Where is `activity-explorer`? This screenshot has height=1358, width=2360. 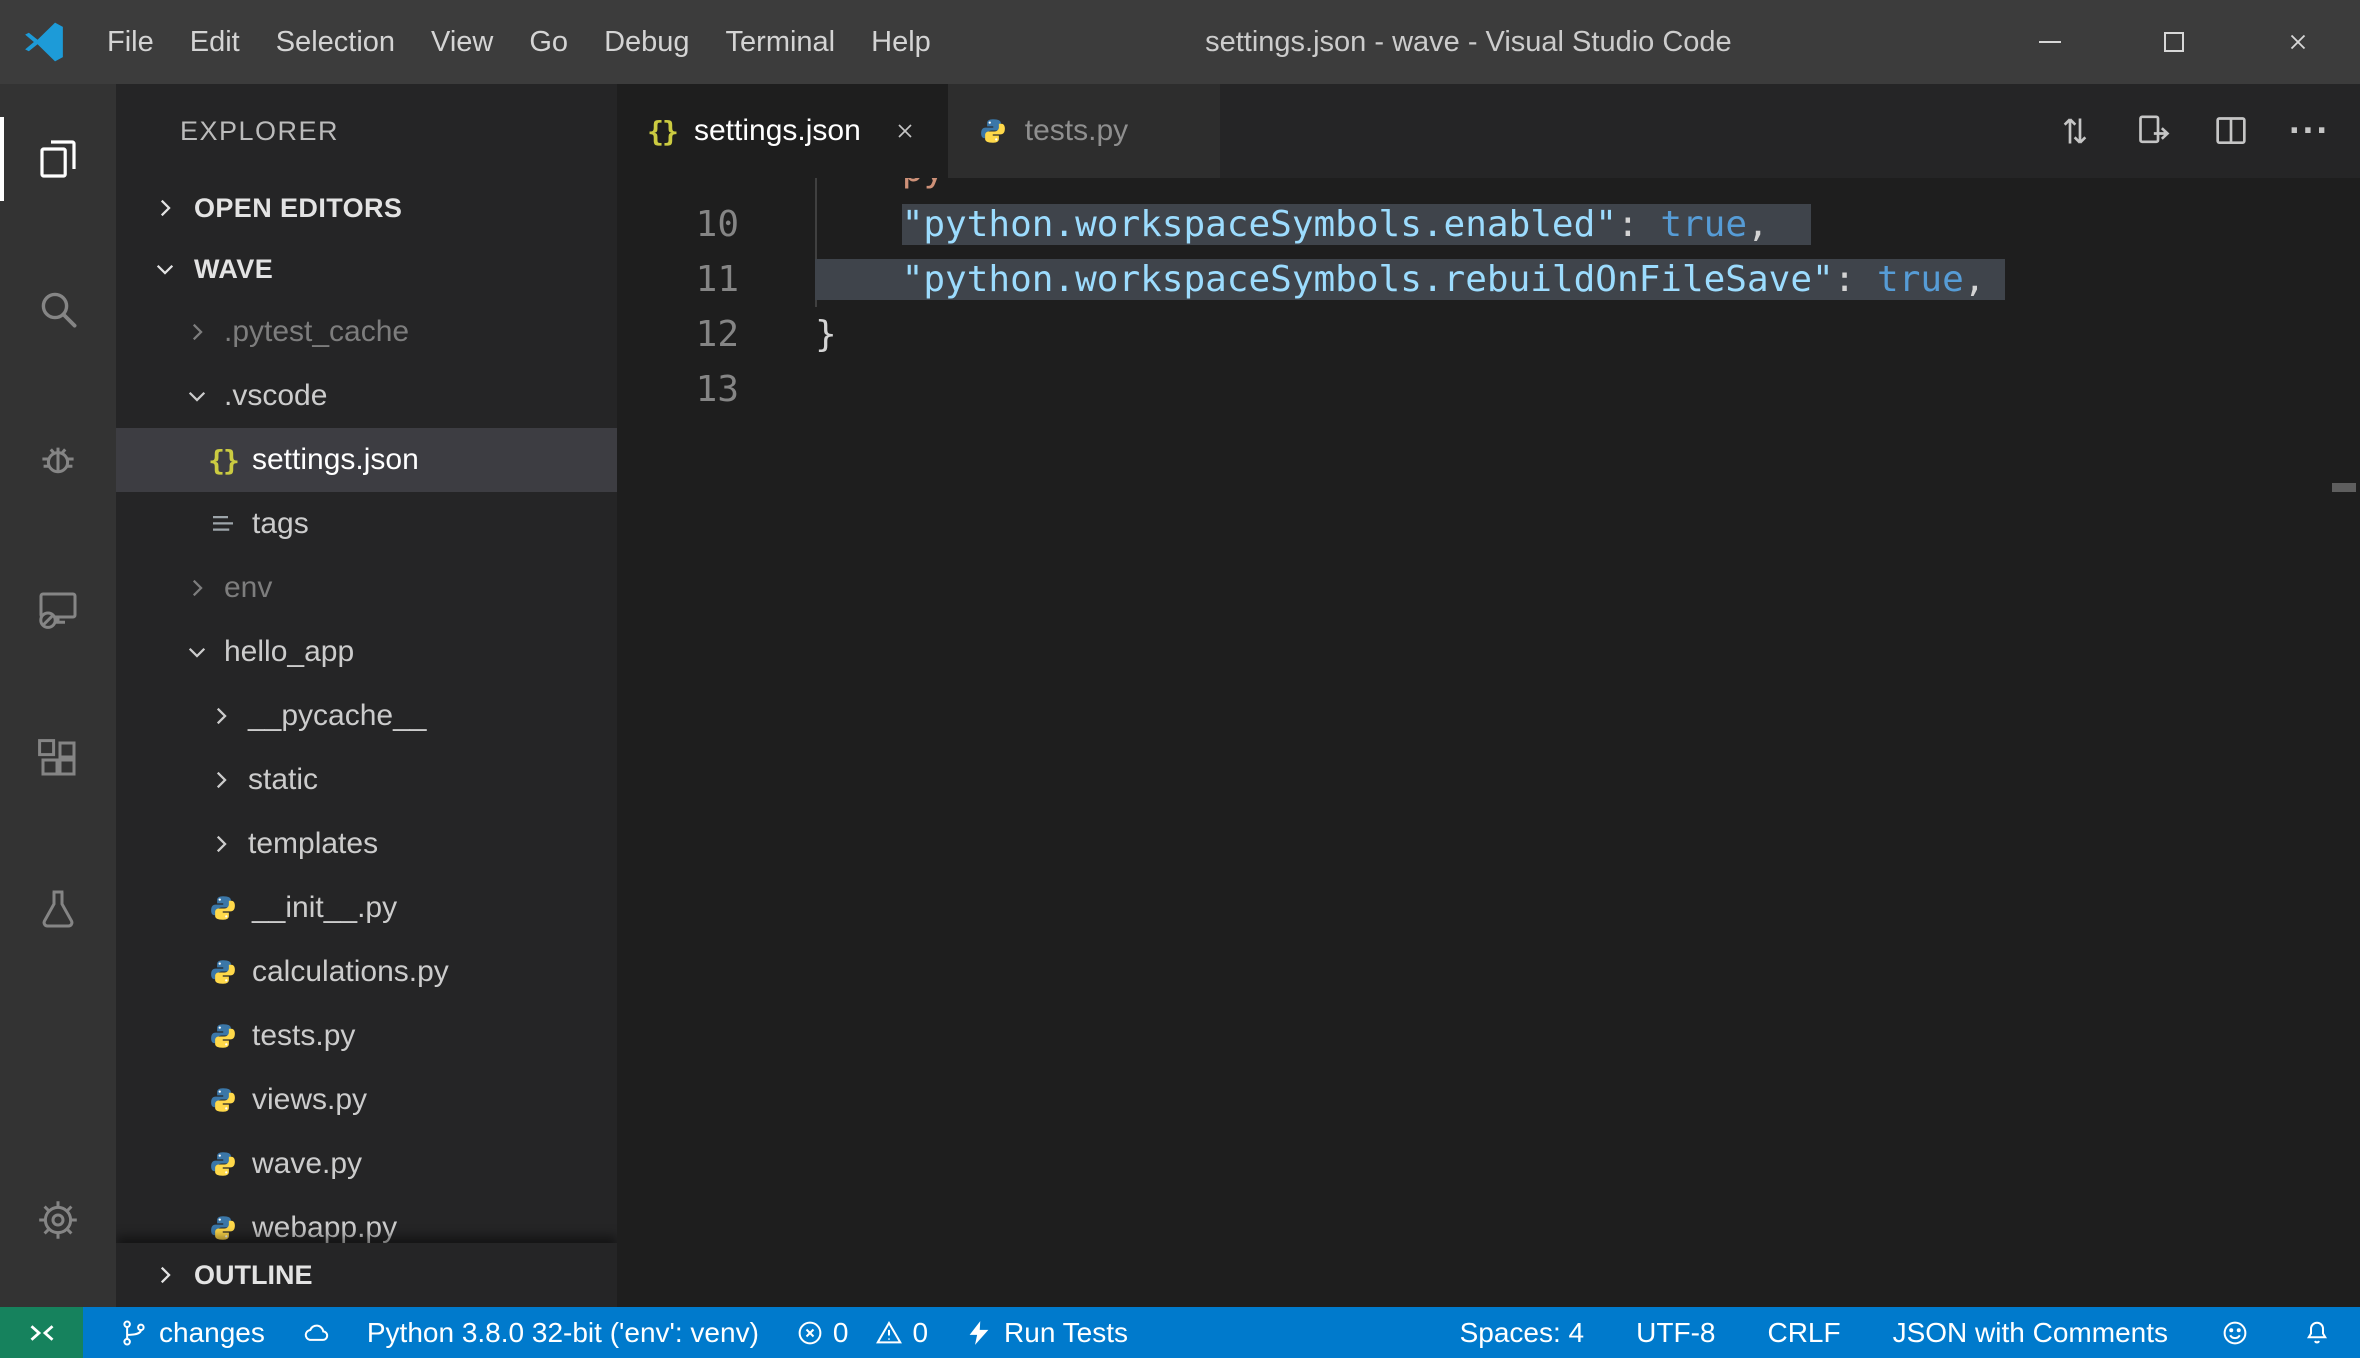
activity-explorer is located at coordinates (58, 159).